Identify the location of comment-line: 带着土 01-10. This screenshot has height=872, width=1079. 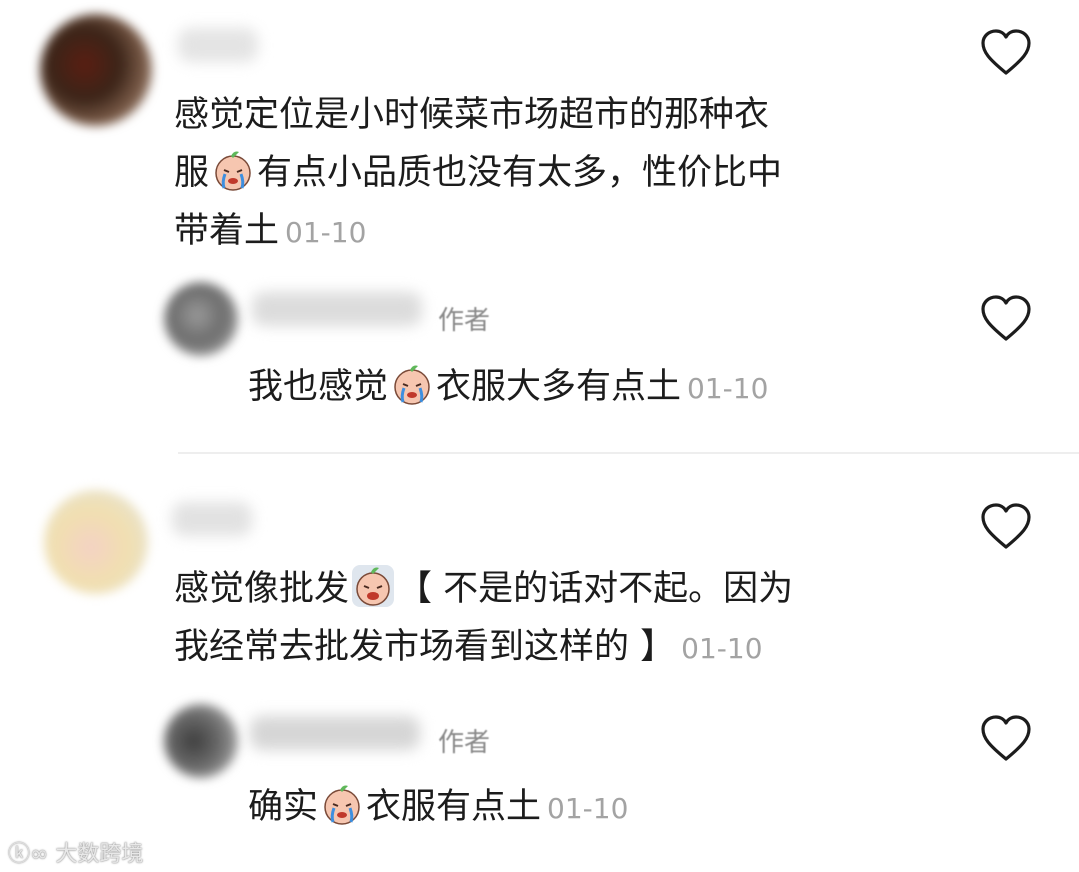
(270, 231).